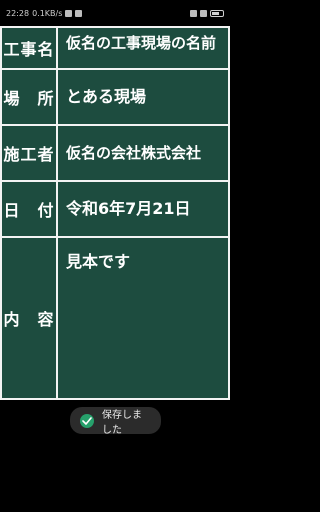  What do you see at coordinates (217, 13) in the screenshot?
I see `battery-icon` at bounding box center [217, 13].